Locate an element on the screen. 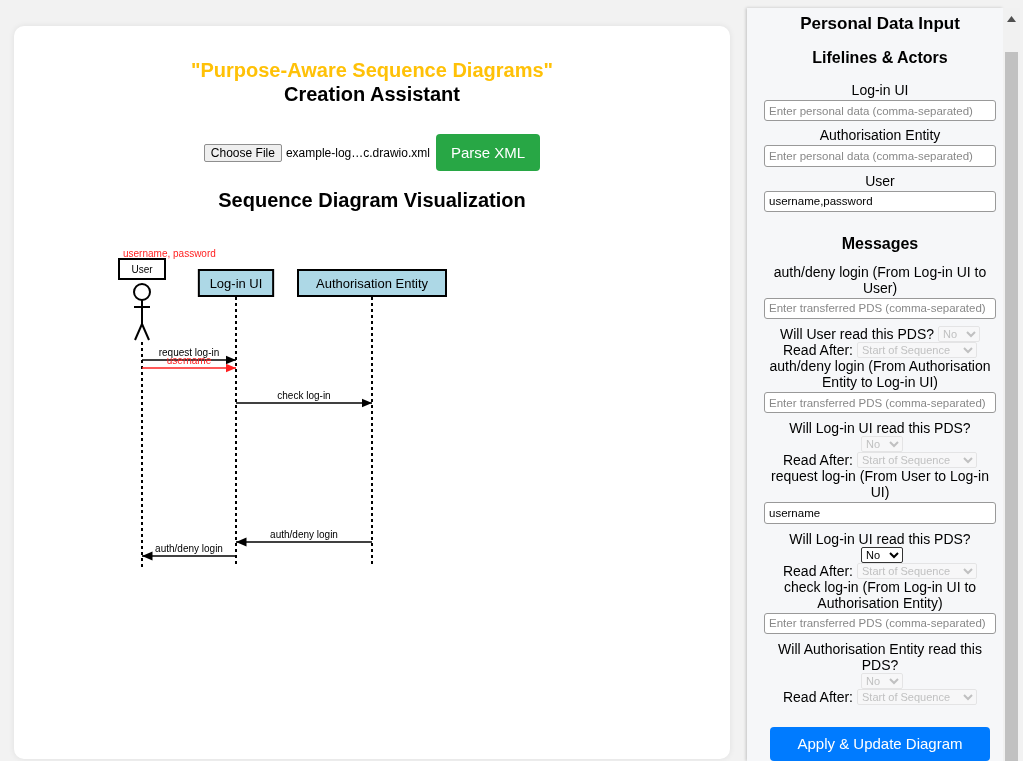  scroll-up-icon is located at coordinates (1011, 19).